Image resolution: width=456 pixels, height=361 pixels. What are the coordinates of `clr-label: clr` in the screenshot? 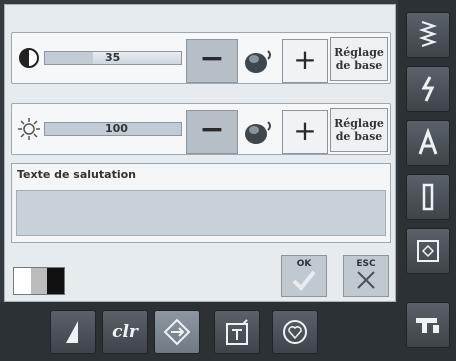 It's located at (125, 332).